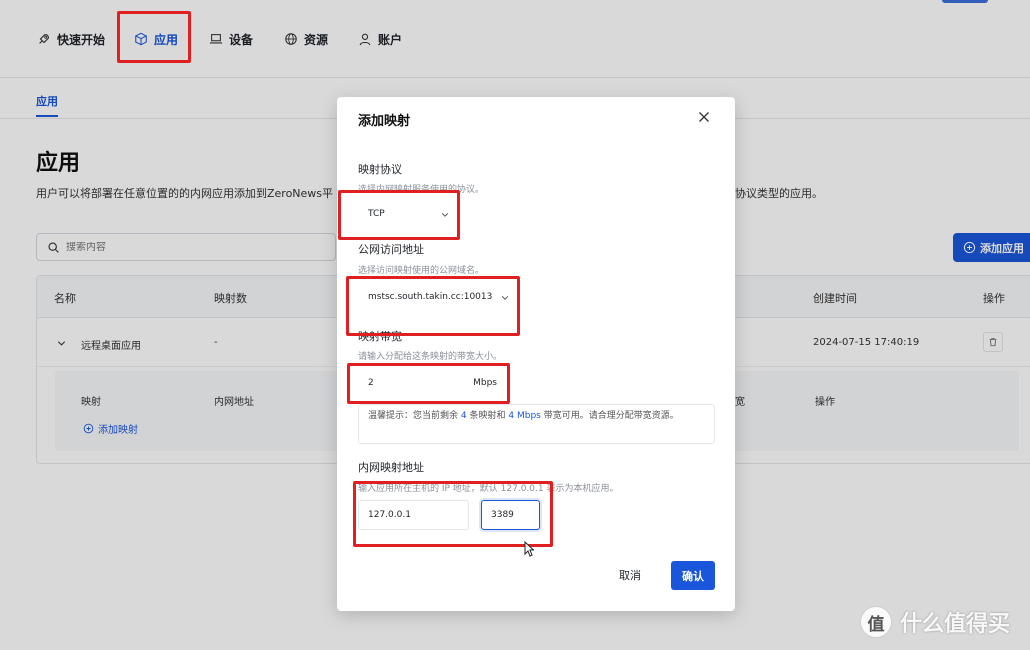  What do you see at coordinates (630, 575) in the screenshot?
I see `cancel-button: 取消` at bounding box center [630, 575].